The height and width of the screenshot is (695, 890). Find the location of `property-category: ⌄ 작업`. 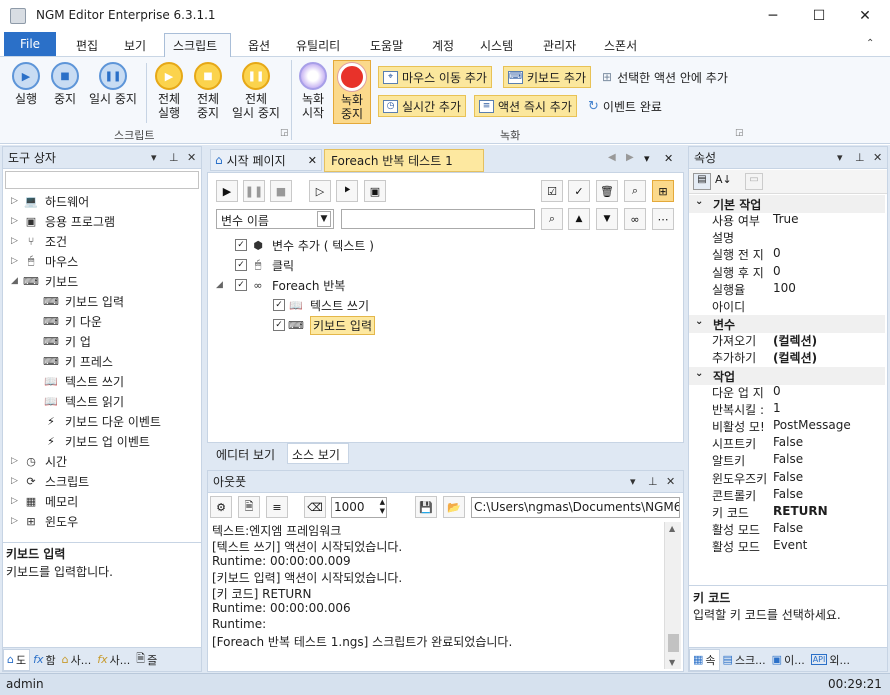

property-category: ⌄ 작업 is located at coordinates (787, 375).